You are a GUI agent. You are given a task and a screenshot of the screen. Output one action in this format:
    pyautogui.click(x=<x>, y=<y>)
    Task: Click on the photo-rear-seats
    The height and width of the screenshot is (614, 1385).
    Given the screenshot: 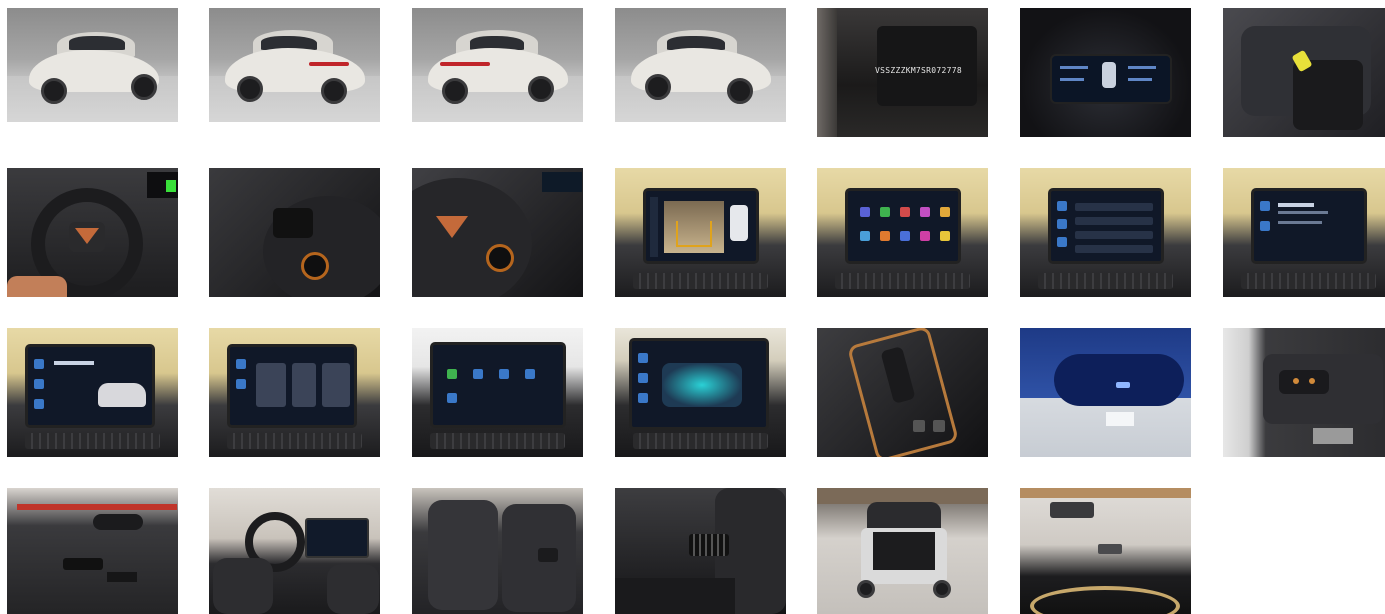 What is the action you would take?
    pyautogui.click(x=497, y=551)
    